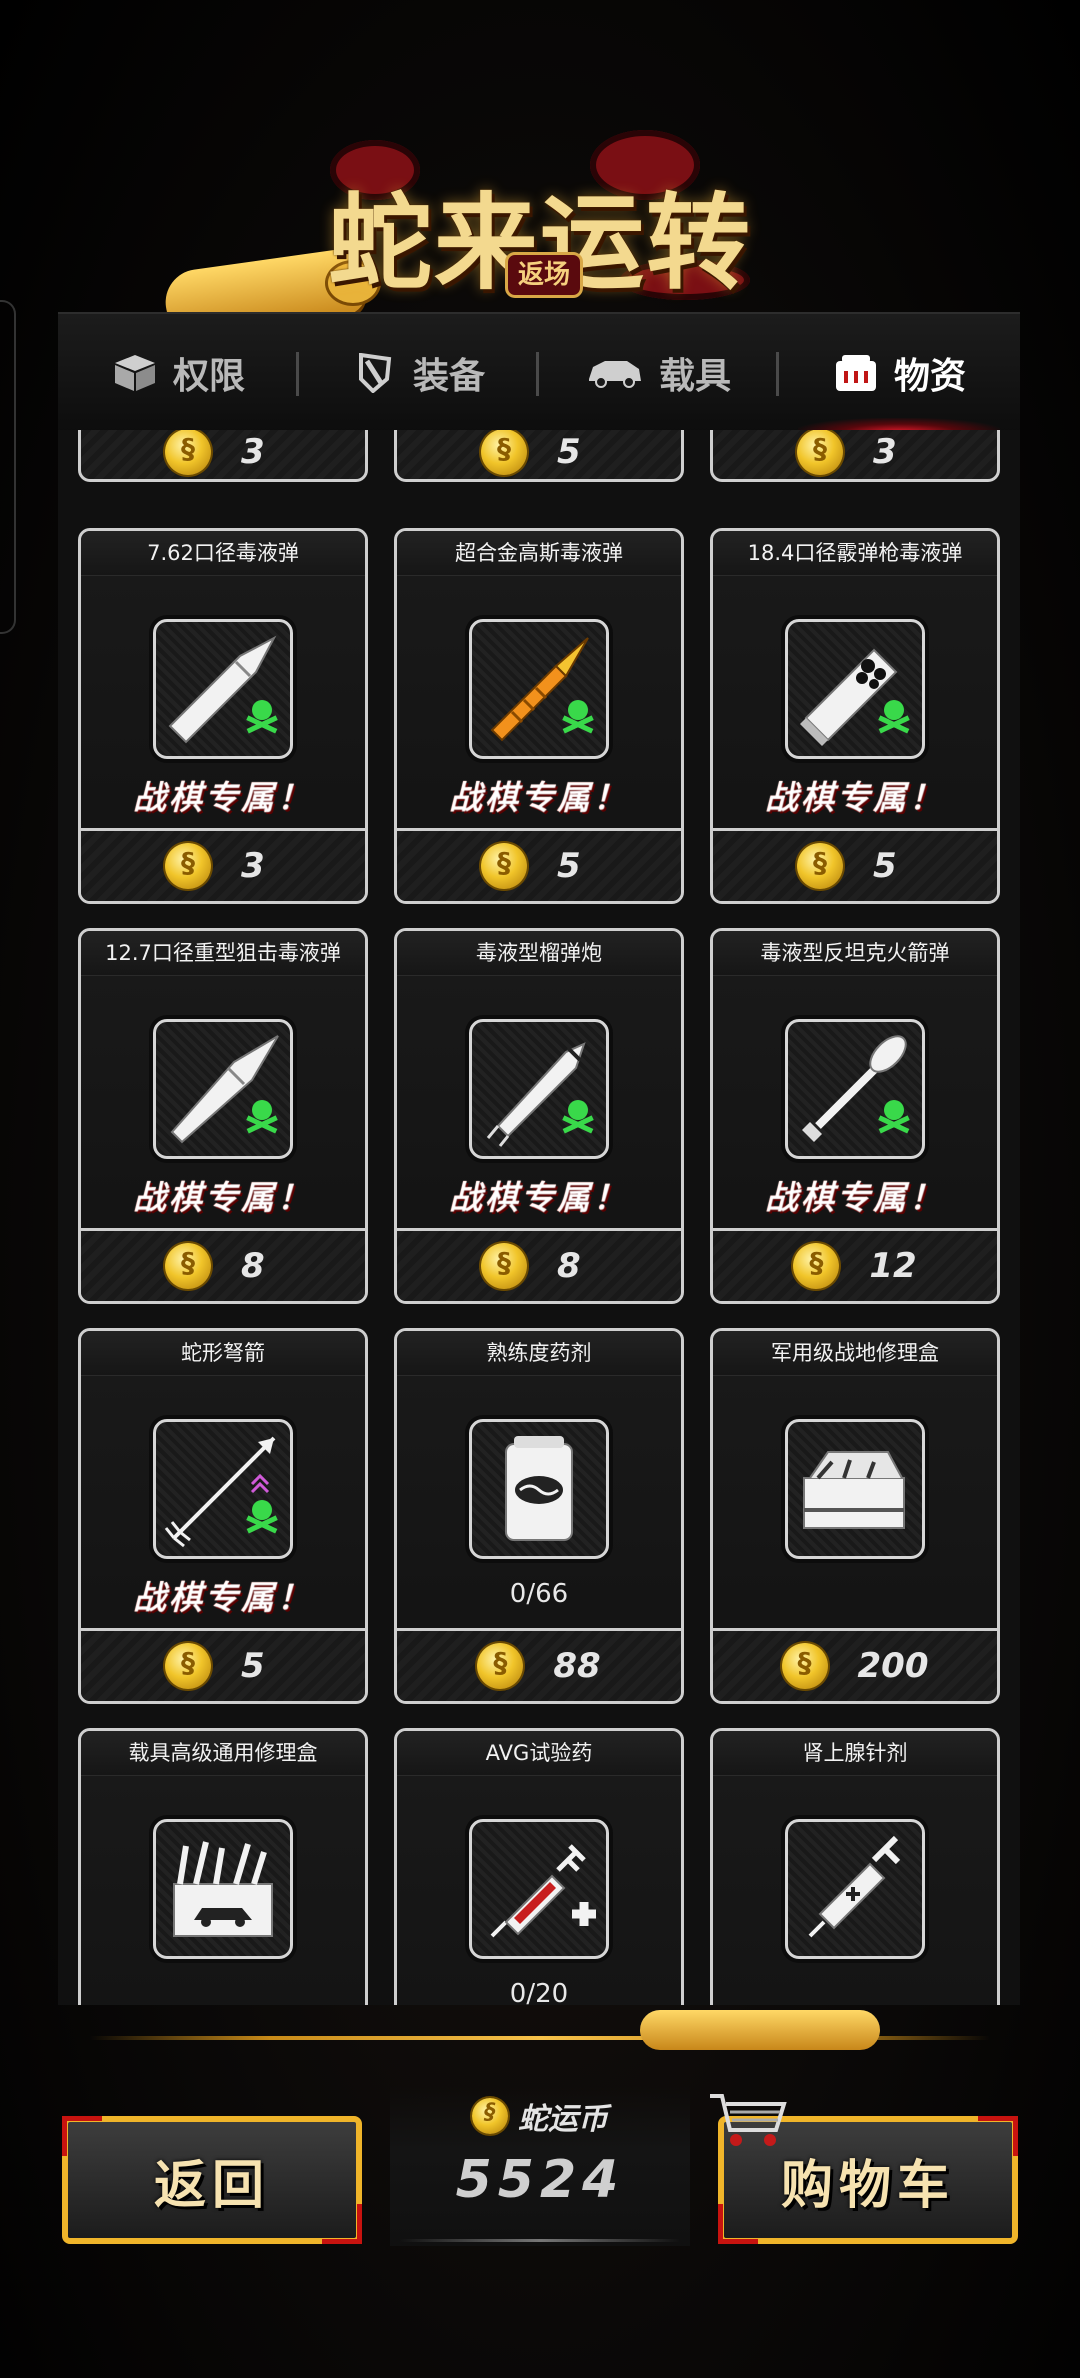 This screenshot has height=2378, width=1080. Describe the element at coordinates (658, 373) in the screenshot. I see `tab-vehicles: 载具` at that location.